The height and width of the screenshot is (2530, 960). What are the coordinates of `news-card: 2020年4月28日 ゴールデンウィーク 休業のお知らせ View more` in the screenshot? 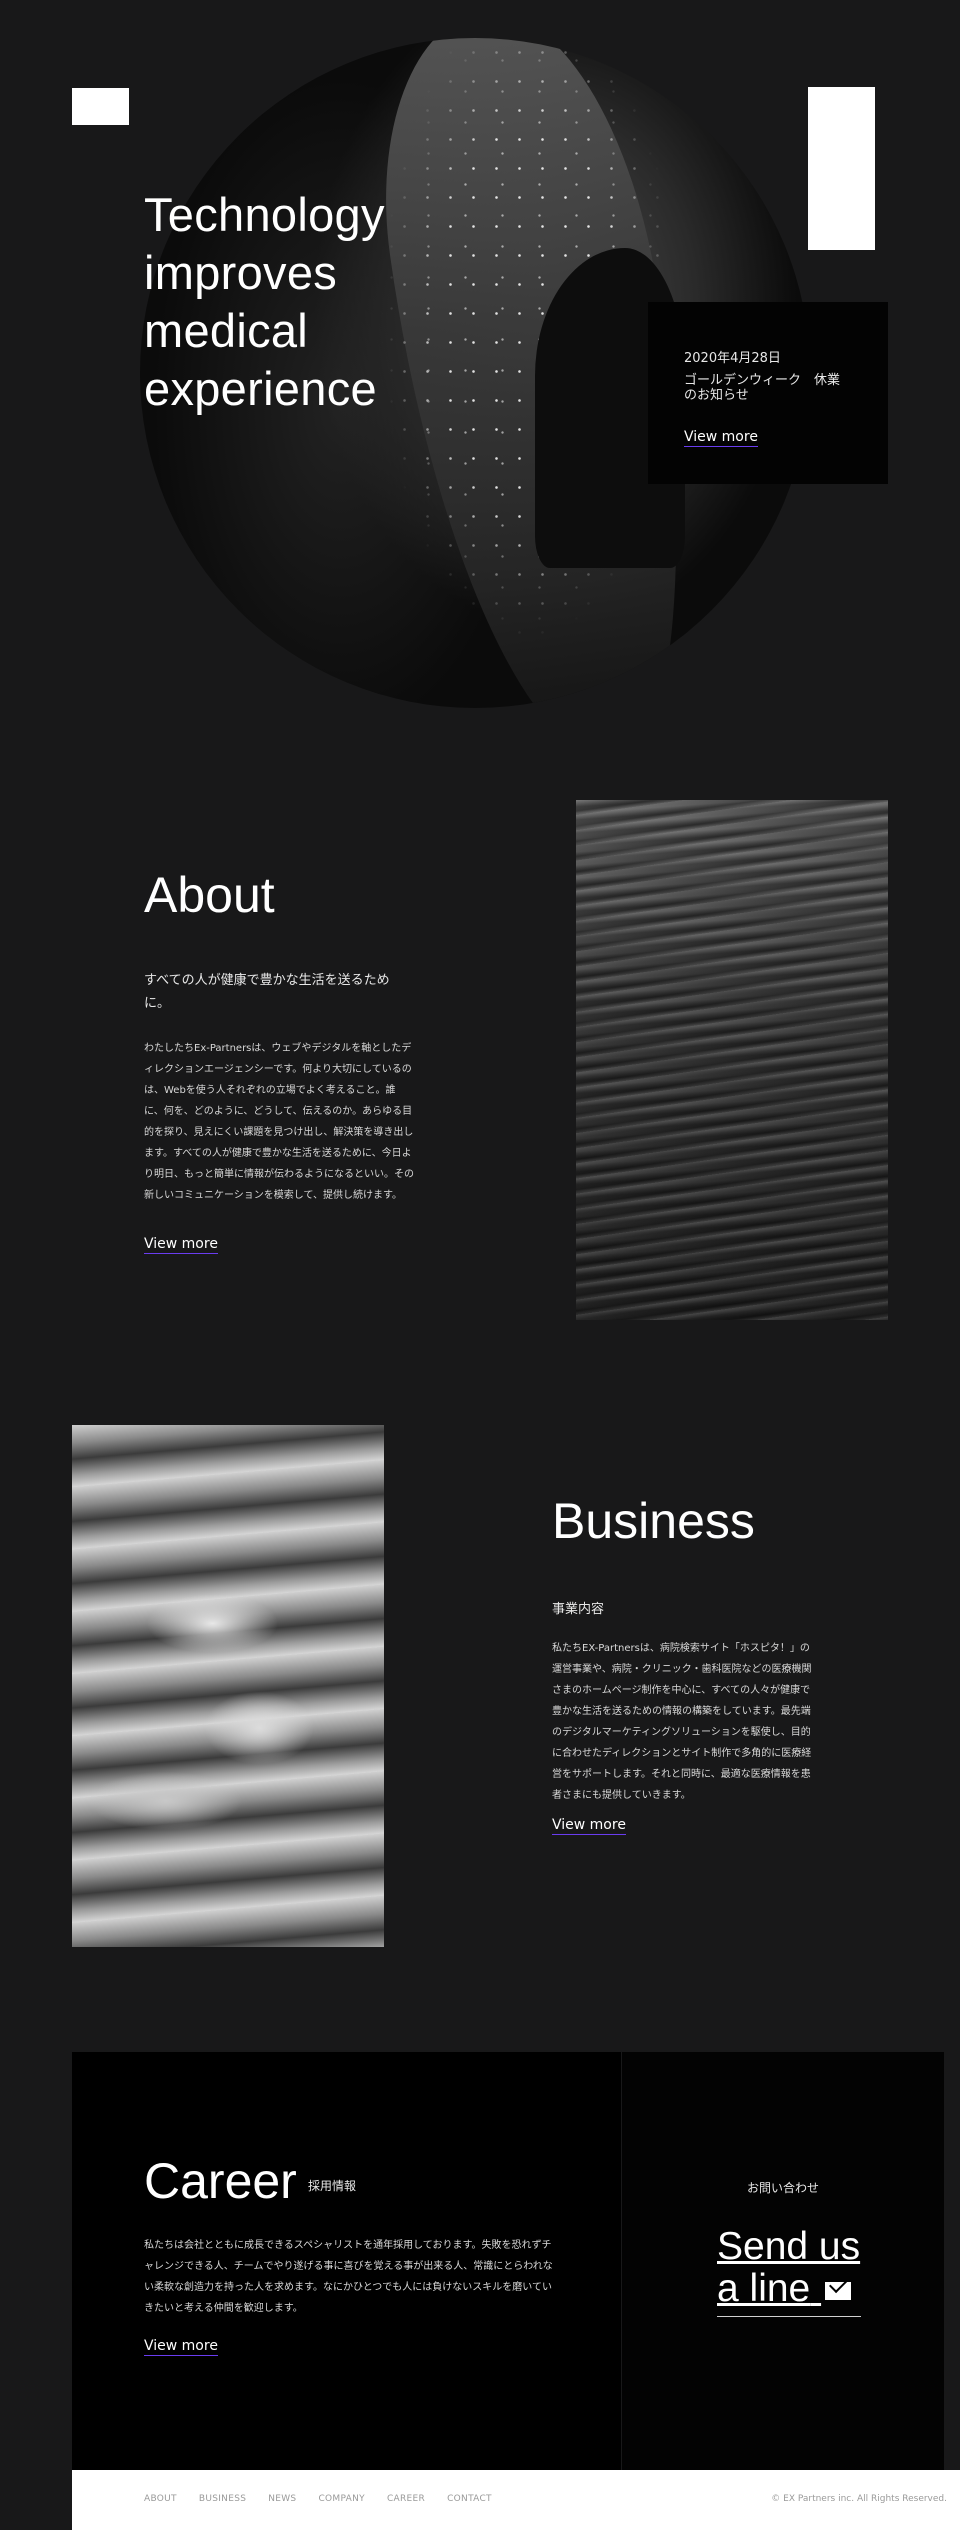 It's located at (768, 393).